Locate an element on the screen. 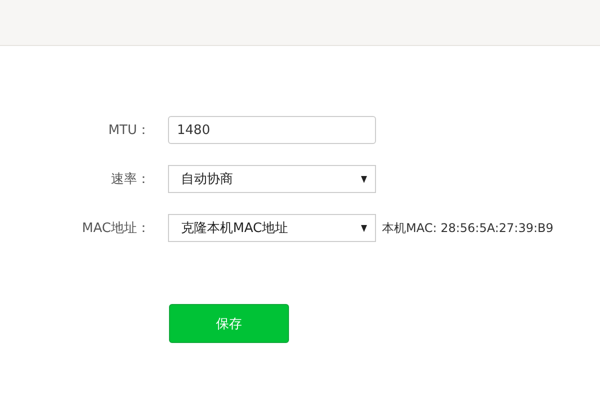 The image size is (600, 400). input-field: 1480 is located at coordinates (272, 130).